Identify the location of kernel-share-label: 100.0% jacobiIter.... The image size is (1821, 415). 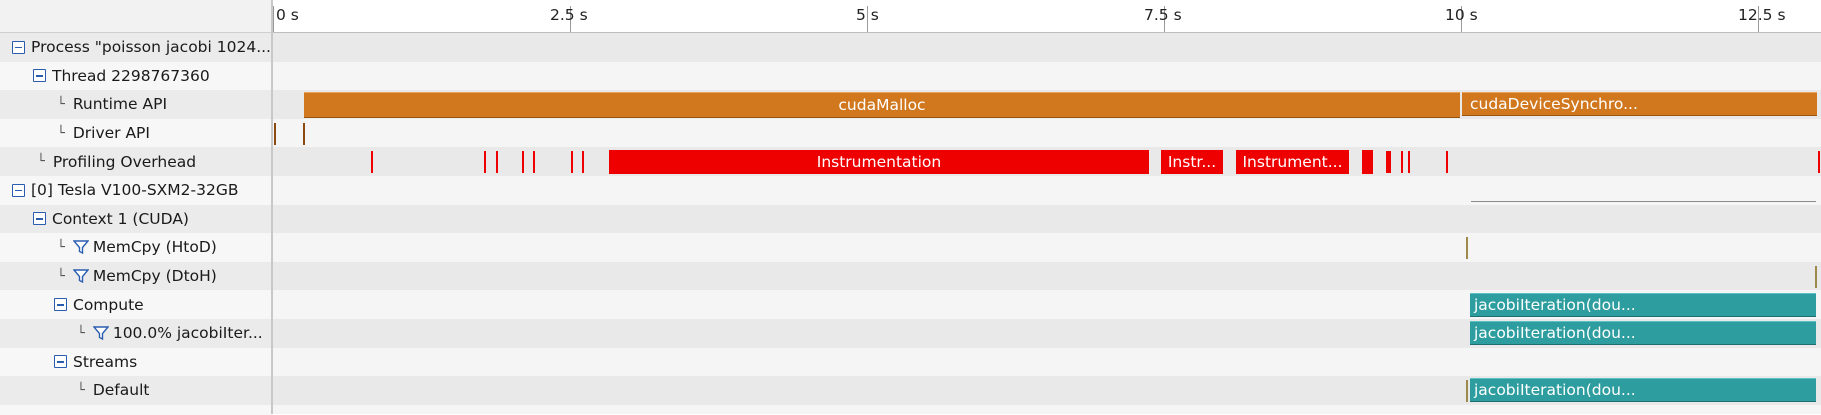
(187, 333).